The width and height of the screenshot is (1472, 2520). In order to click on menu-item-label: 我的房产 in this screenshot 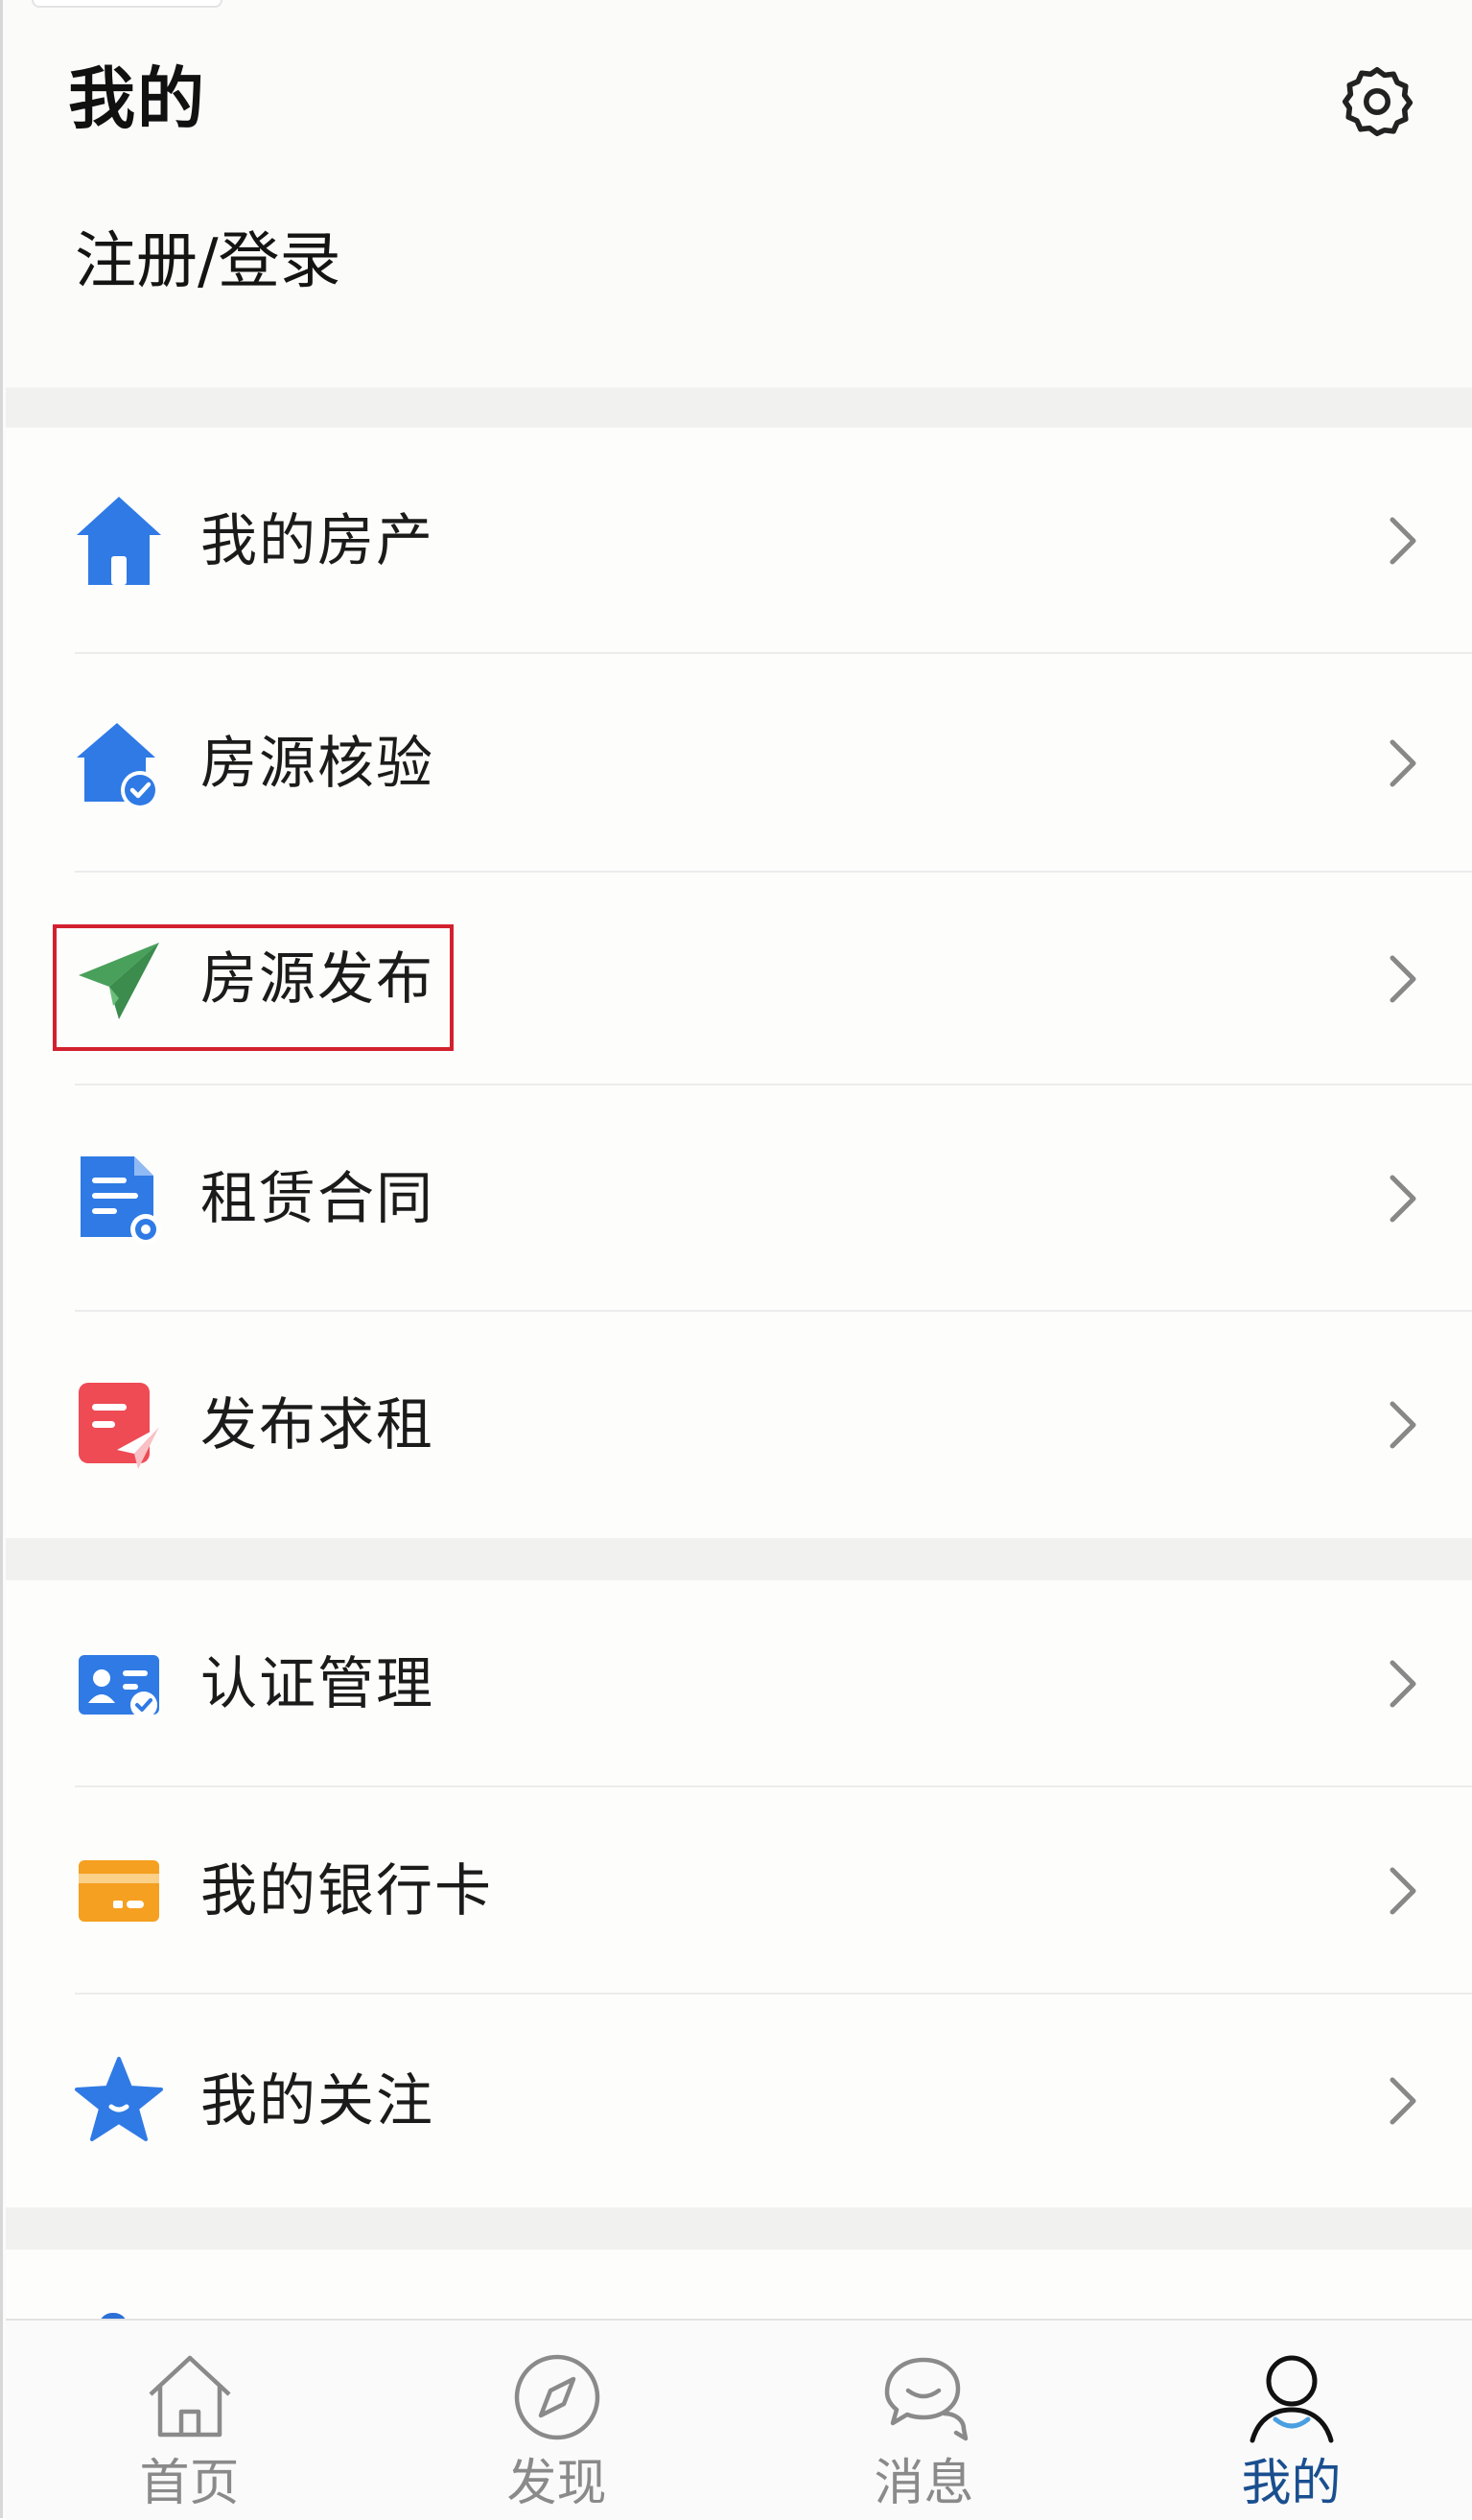, I will do `click(317, 540)`.